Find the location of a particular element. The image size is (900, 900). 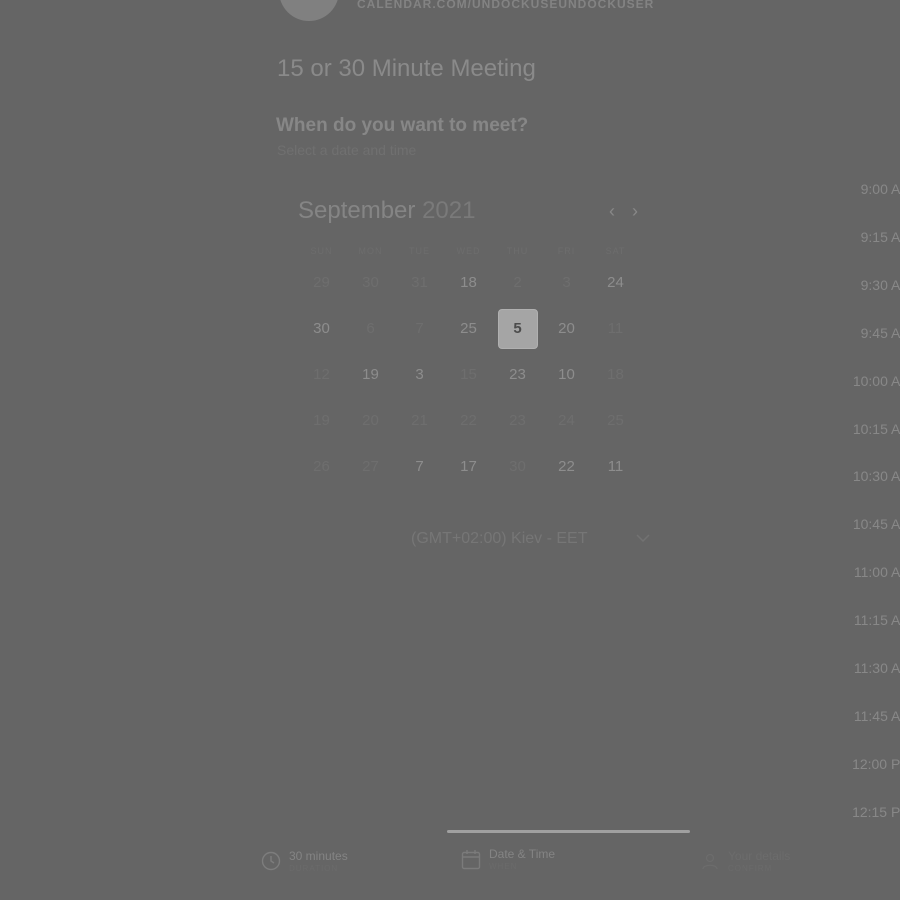

month-label: September 2021 is located at coordinates (386, 211).